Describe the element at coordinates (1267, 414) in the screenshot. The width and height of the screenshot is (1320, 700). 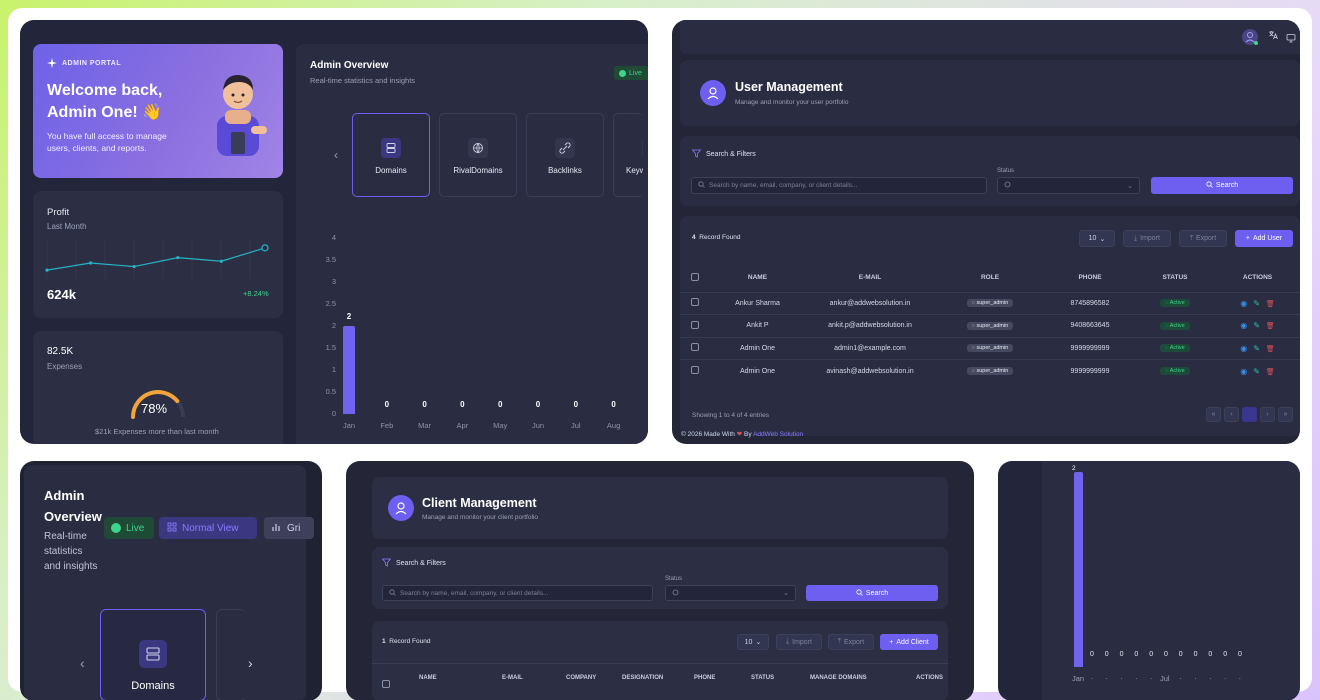
I see `next-page-button: ›` at that location.